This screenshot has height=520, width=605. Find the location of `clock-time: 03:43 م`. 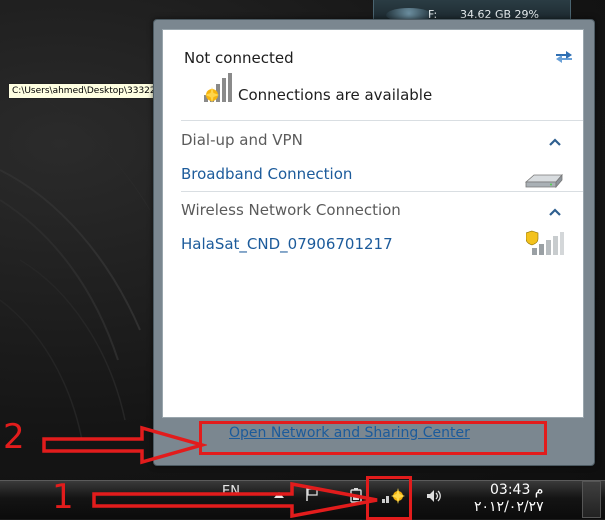

clock-time: 03:43 م is located at coordinates (516, 490).